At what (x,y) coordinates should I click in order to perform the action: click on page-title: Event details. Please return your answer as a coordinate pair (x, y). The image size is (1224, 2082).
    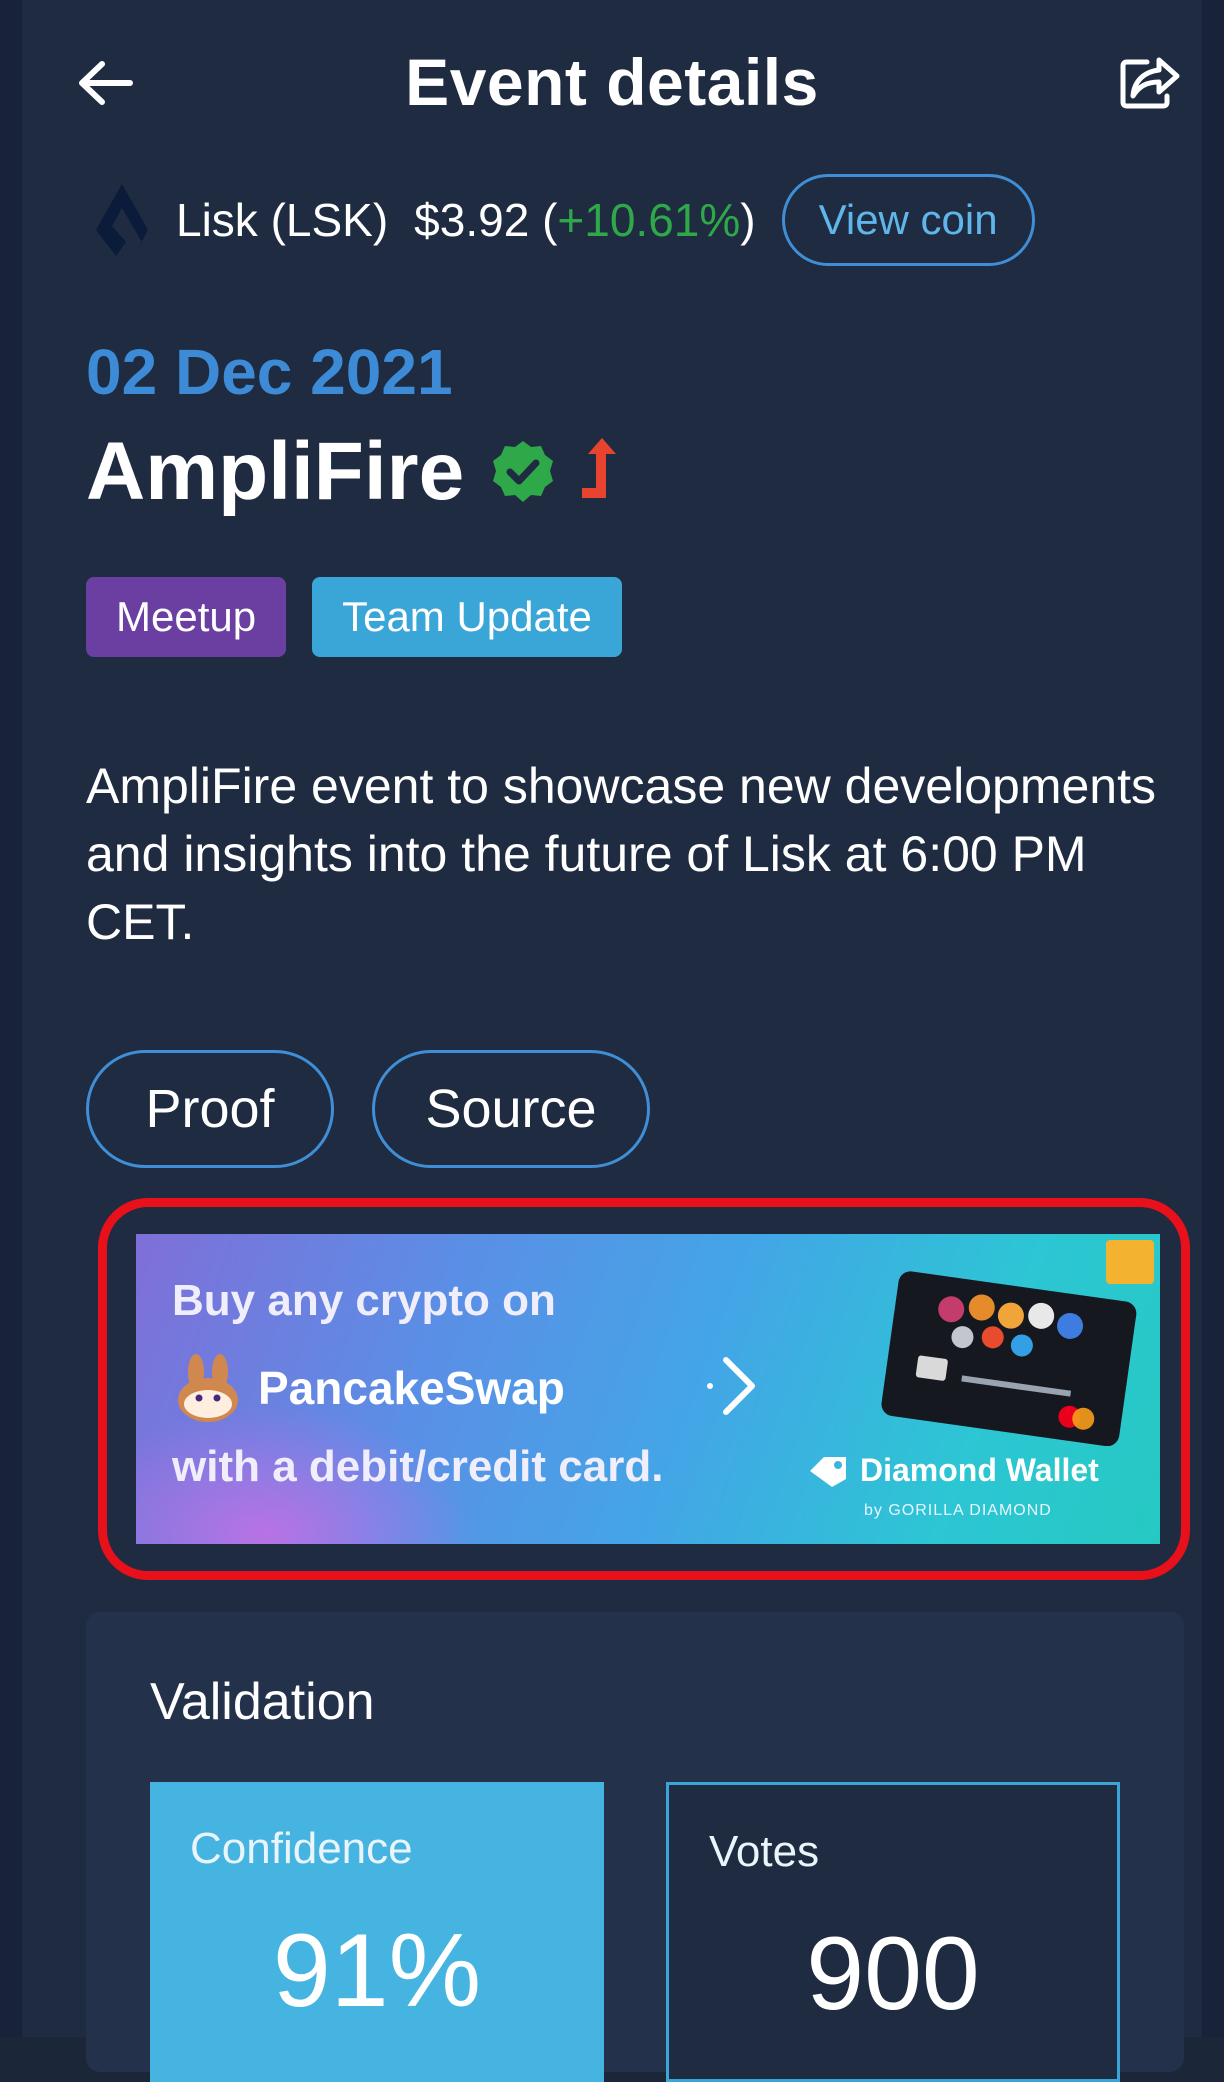
    Looking at the image, I should click on (612, 82).